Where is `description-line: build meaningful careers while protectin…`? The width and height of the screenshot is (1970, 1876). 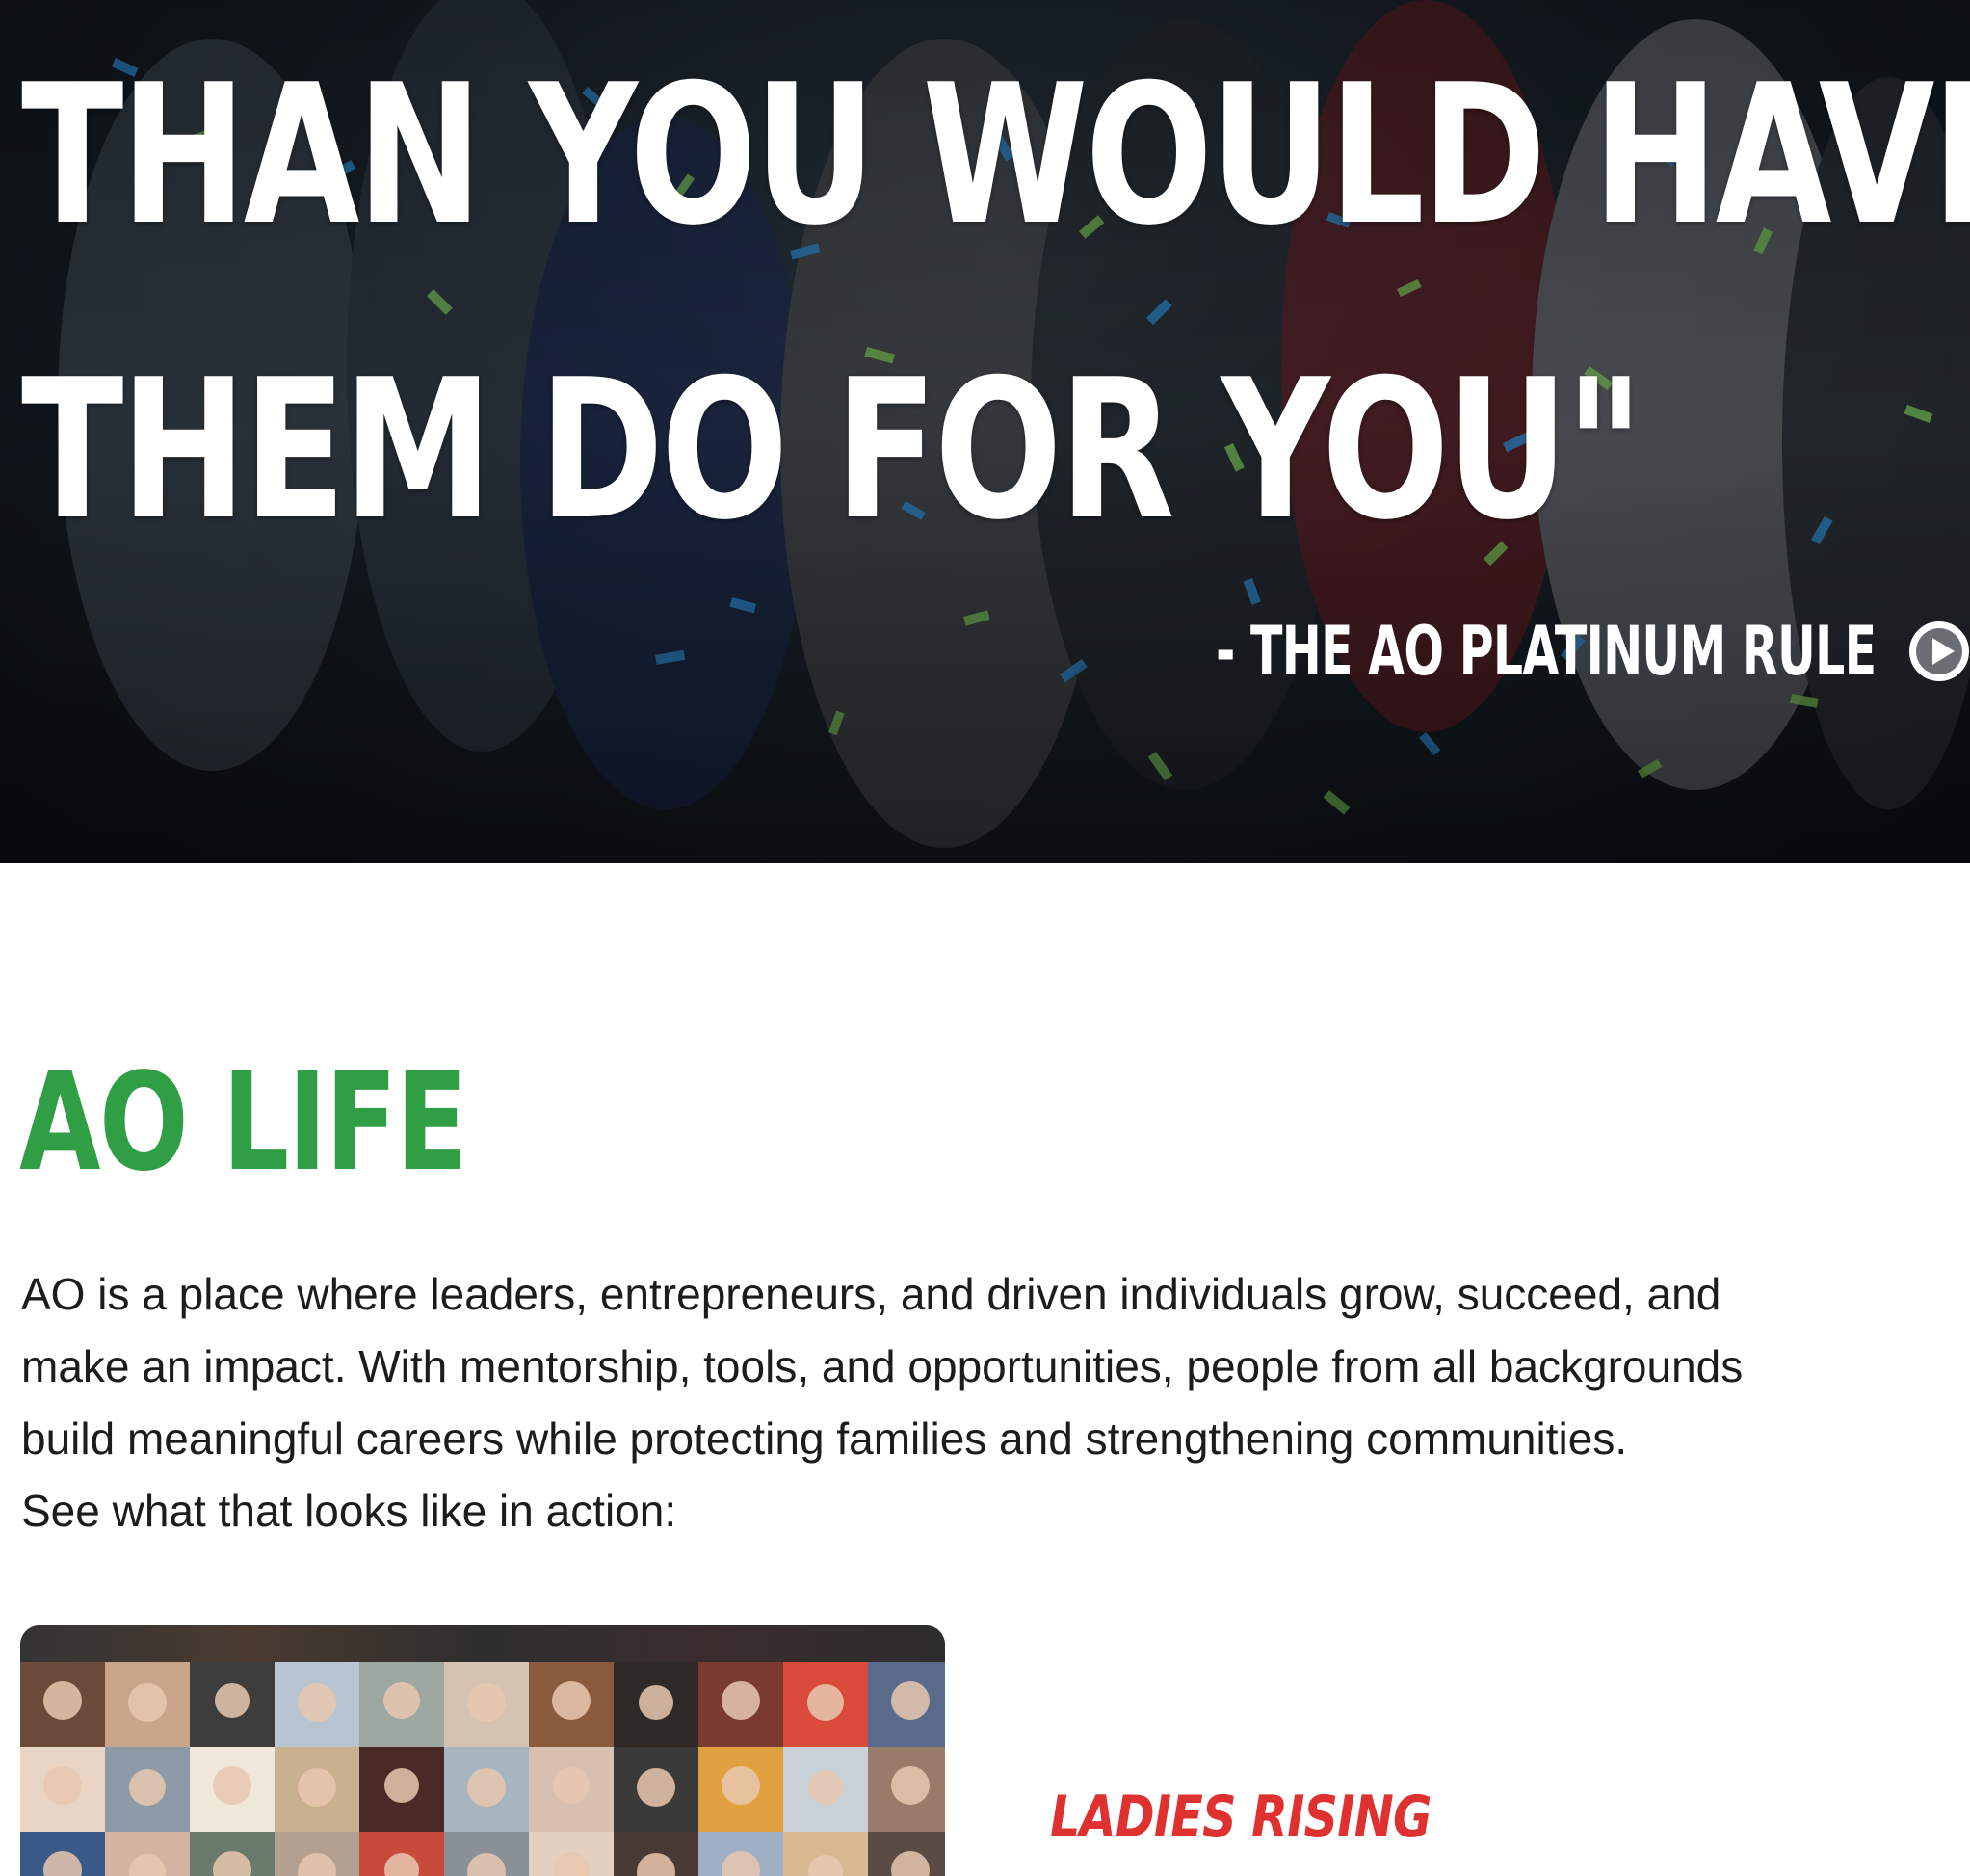 description-line: build meaningful careers while protectin… is located at coordinates (825, 1439).